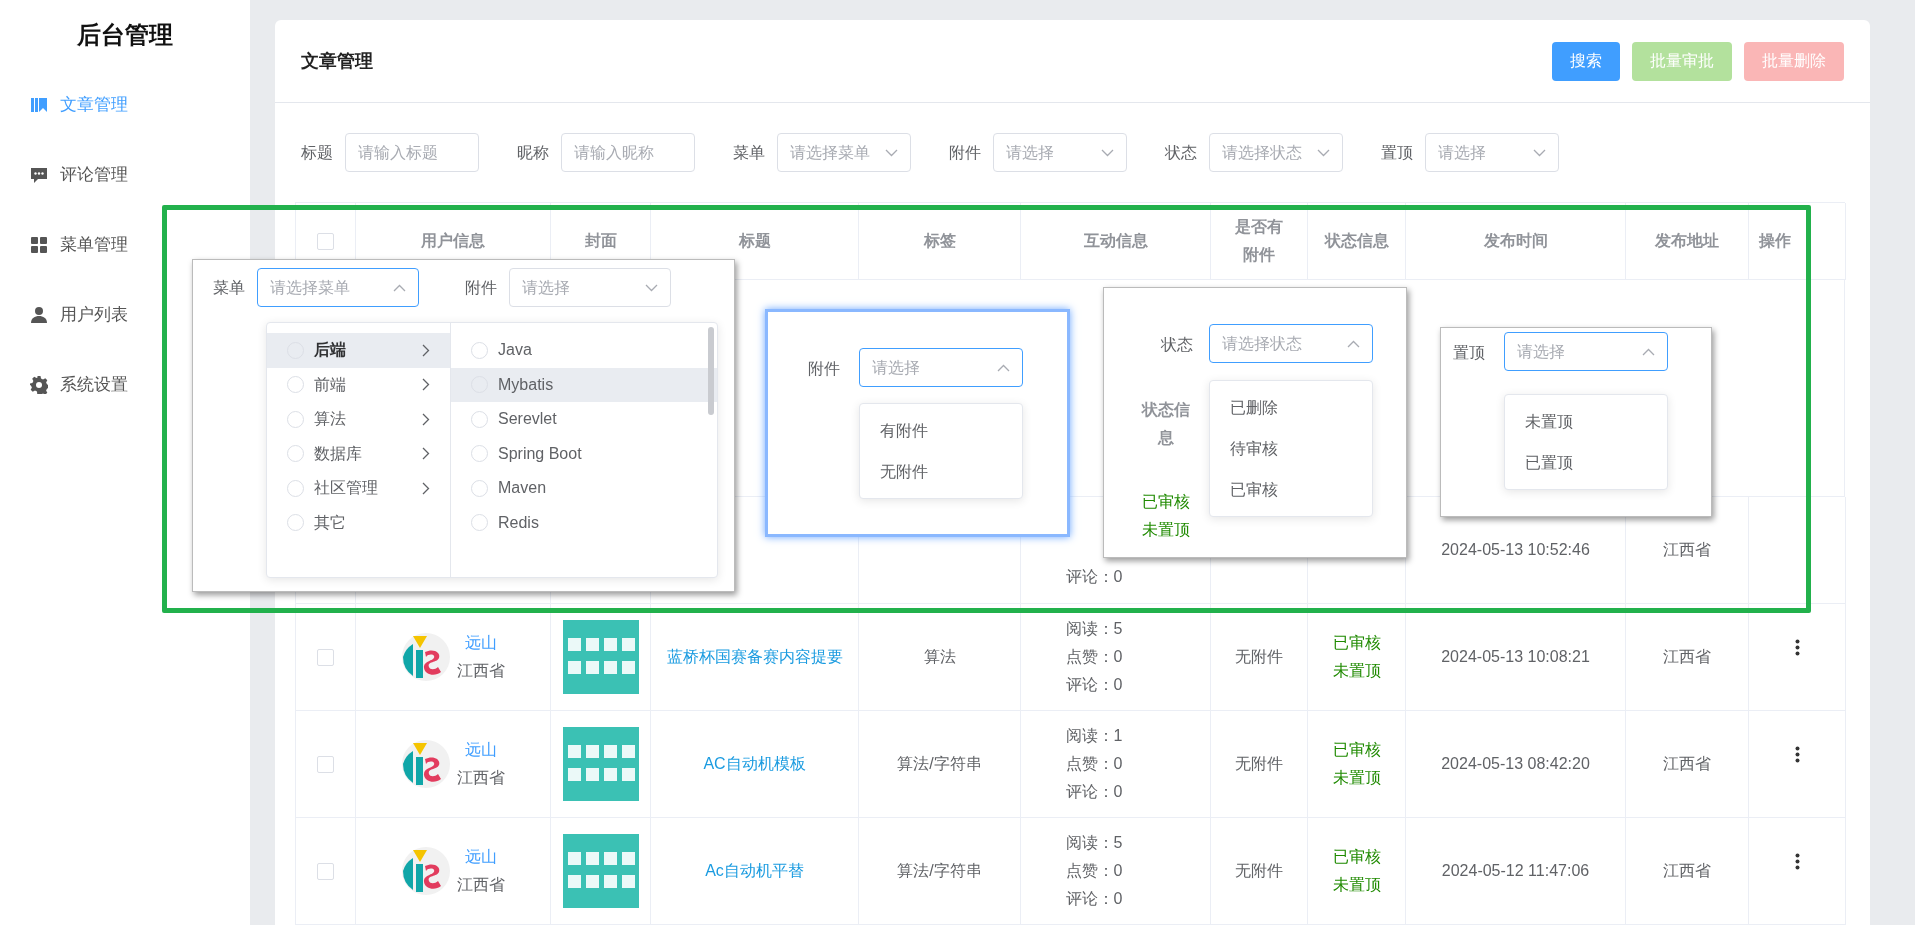  I want to click on dropdown-option: 已置顶, so click(1586, 462).